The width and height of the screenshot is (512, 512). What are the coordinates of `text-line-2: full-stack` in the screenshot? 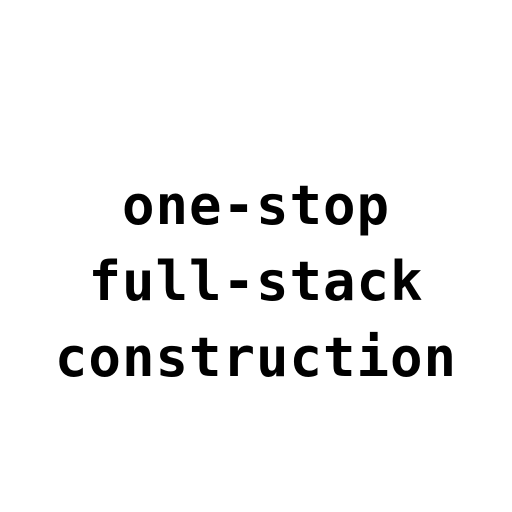 It's located at (256, 281).